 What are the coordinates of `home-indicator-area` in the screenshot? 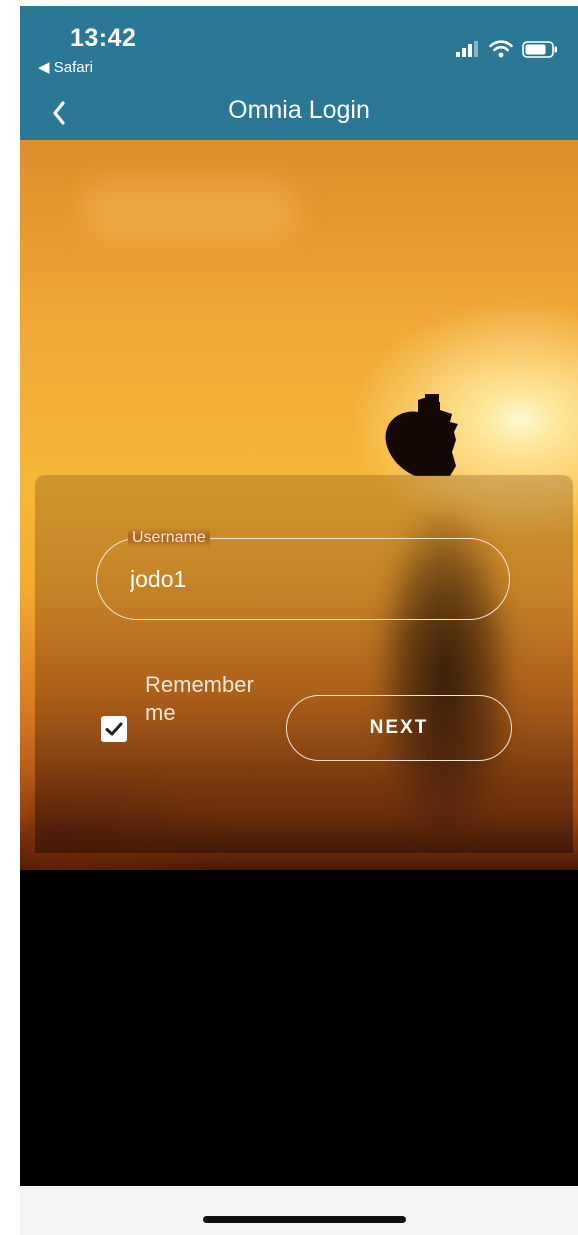 It's located at (299, 1210).